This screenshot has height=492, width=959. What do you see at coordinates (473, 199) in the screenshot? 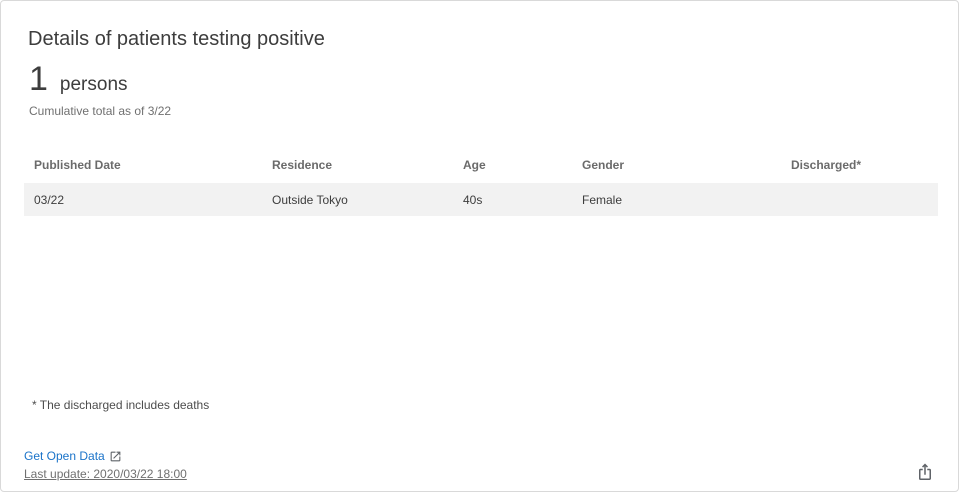
I see `cell-age: 40s` at bounding box center [473, 199].